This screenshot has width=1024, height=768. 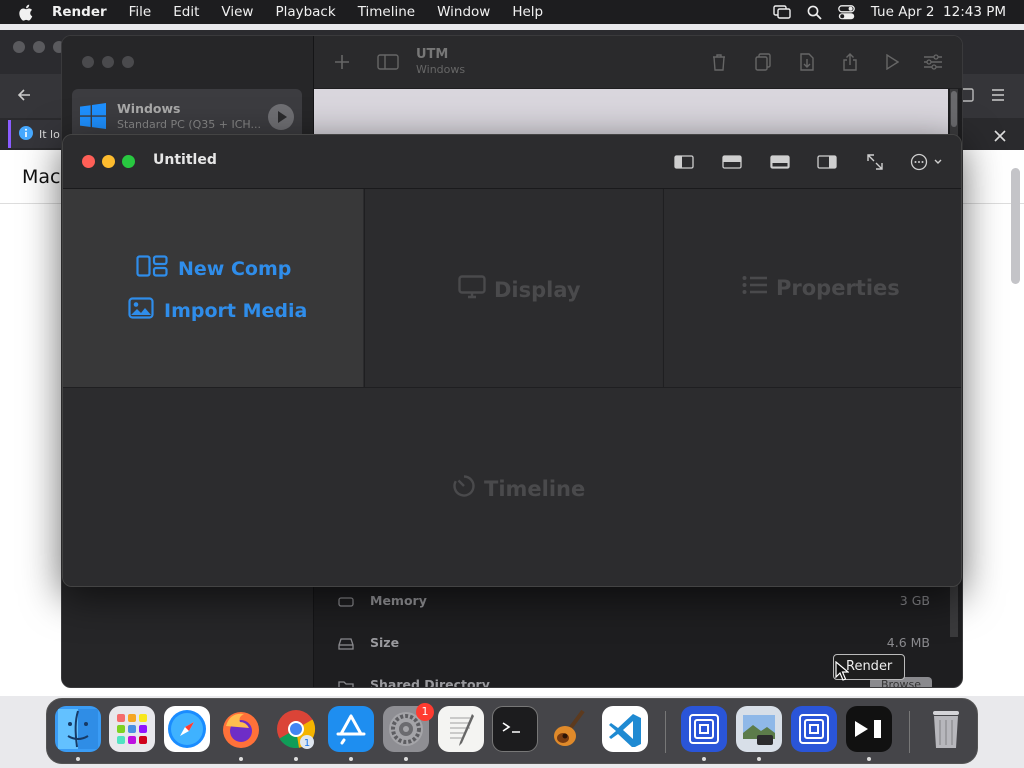 I want to click on display-panel: Display, so click(x=513, y=288).